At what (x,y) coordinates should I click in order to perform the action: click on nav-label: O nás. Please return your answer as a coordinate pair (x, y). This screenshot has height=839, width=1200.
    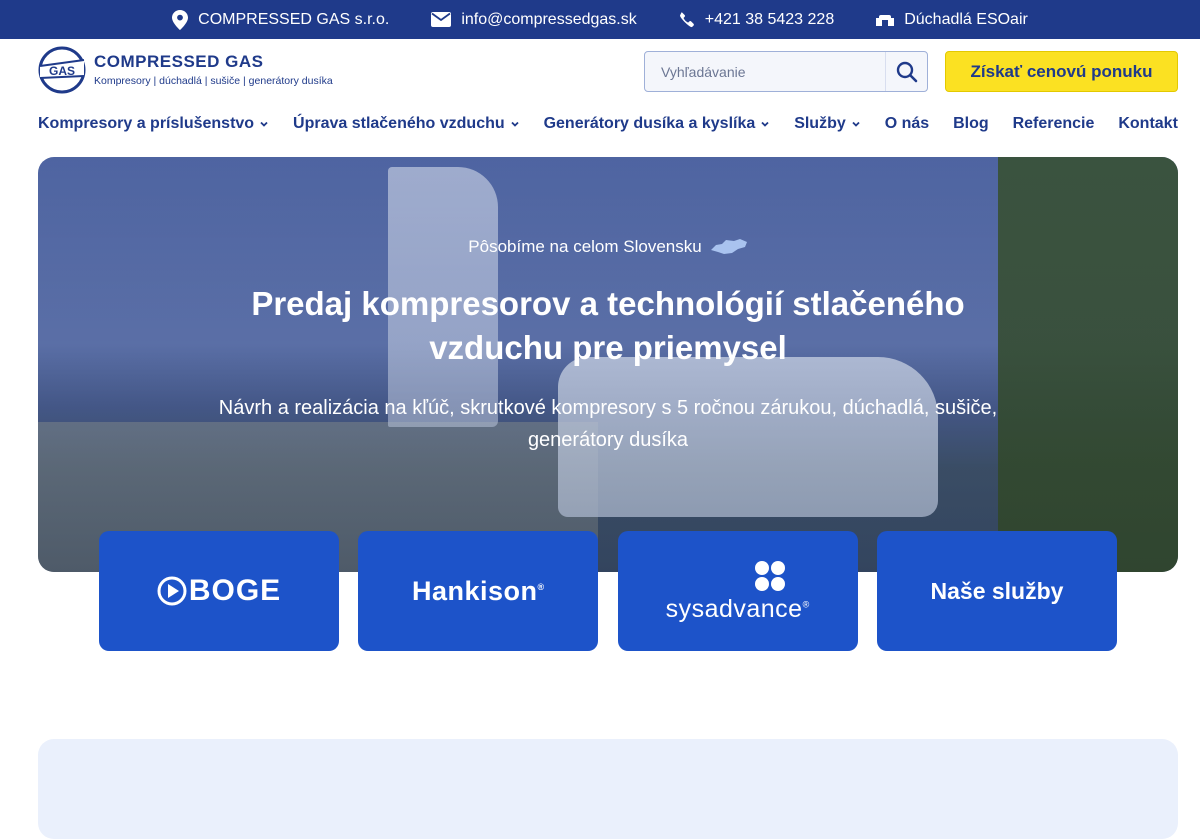
    Looking at the image, I should click on (907, 123).